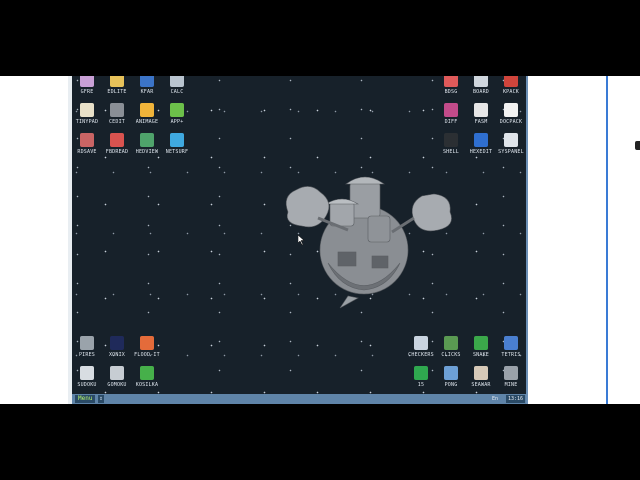  I want to click on desktop-icon-animage: ANIMAGE, so click(147, 115).